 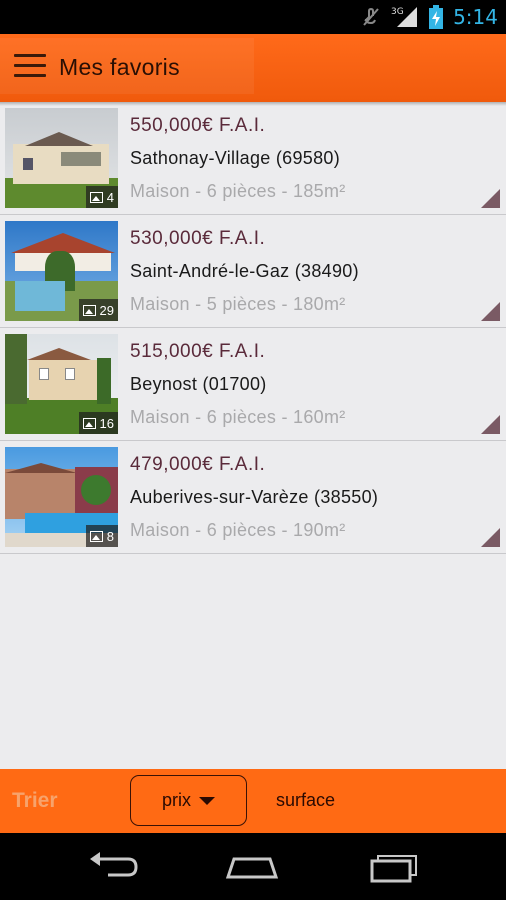 What do you see at coordinates (235, 158) in the screenshot?
I see `listing-city: Sathonay-Village (69580)` at bounding box center [235, 158].